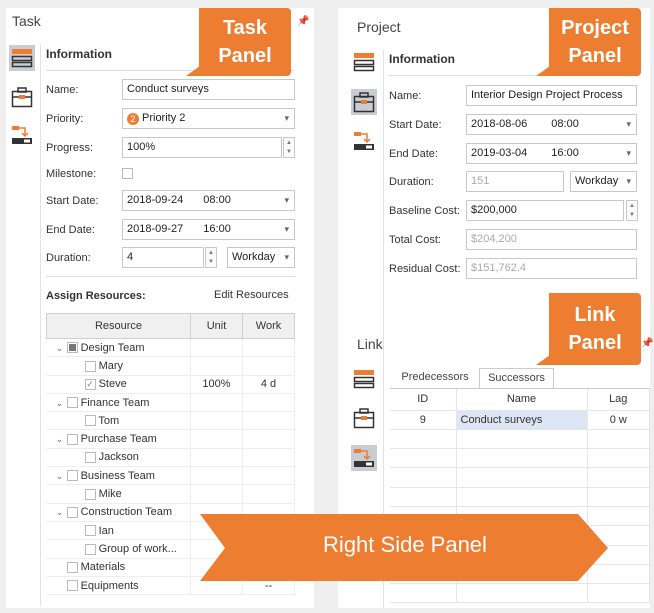 The height and width of the screenshot is (613, 654). I want to click on progress-input: 100%, so click(202, 147).